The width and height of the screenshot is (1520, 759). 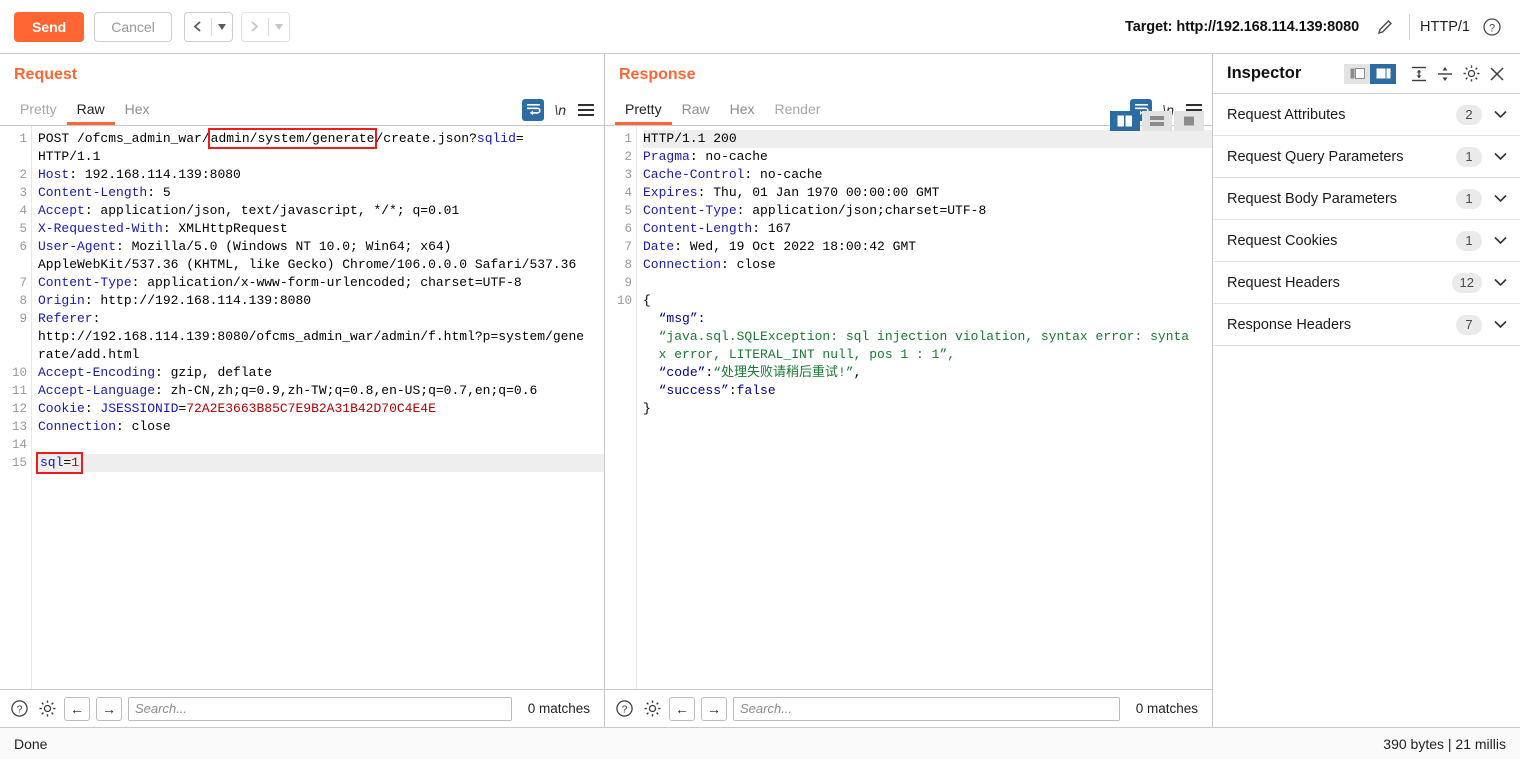 What do you see at coordinates (38, 109) in the screenshot?
I see `tab-request-pretty: Pretty` at bounding box center [38, 109].